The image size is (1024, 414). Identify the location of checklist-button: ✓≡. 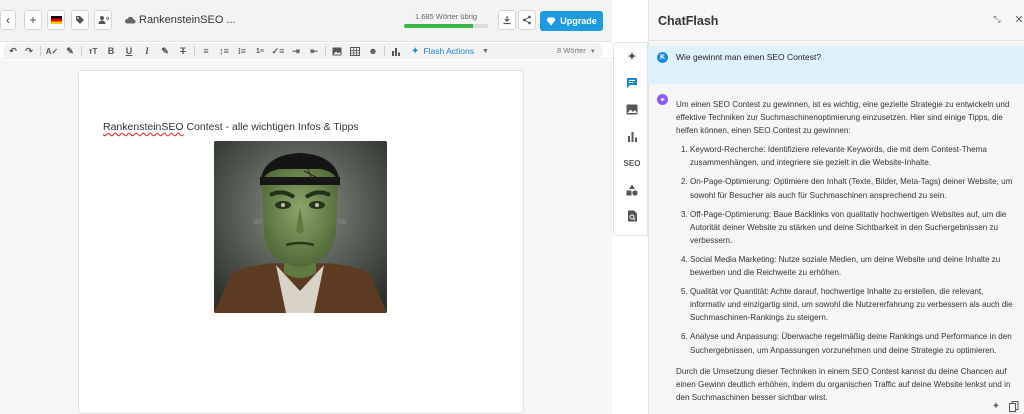
(278, 51).